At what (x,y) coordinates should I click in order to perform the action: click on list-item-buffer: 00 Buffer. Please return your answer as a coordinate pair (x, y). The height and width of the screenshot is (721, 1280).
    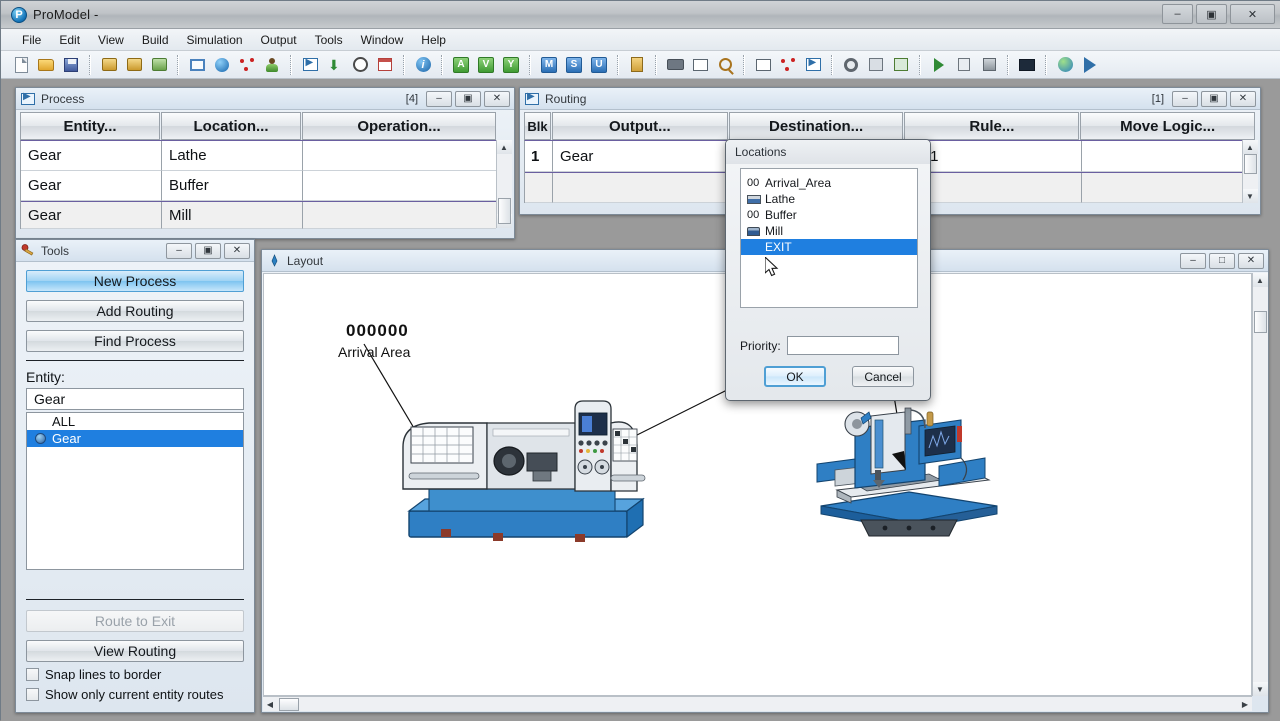
    Looking at the image, I should click on (829, 215).